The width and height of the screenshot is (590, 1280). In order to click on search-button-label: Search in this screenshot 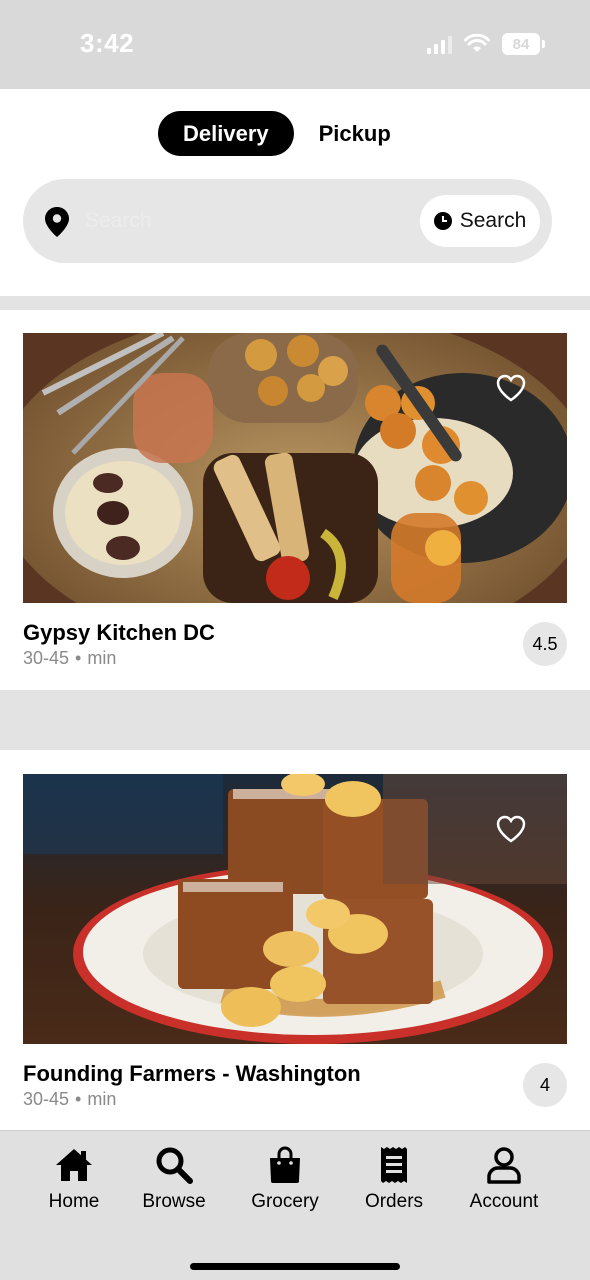, I will do `click(493, 220)`.